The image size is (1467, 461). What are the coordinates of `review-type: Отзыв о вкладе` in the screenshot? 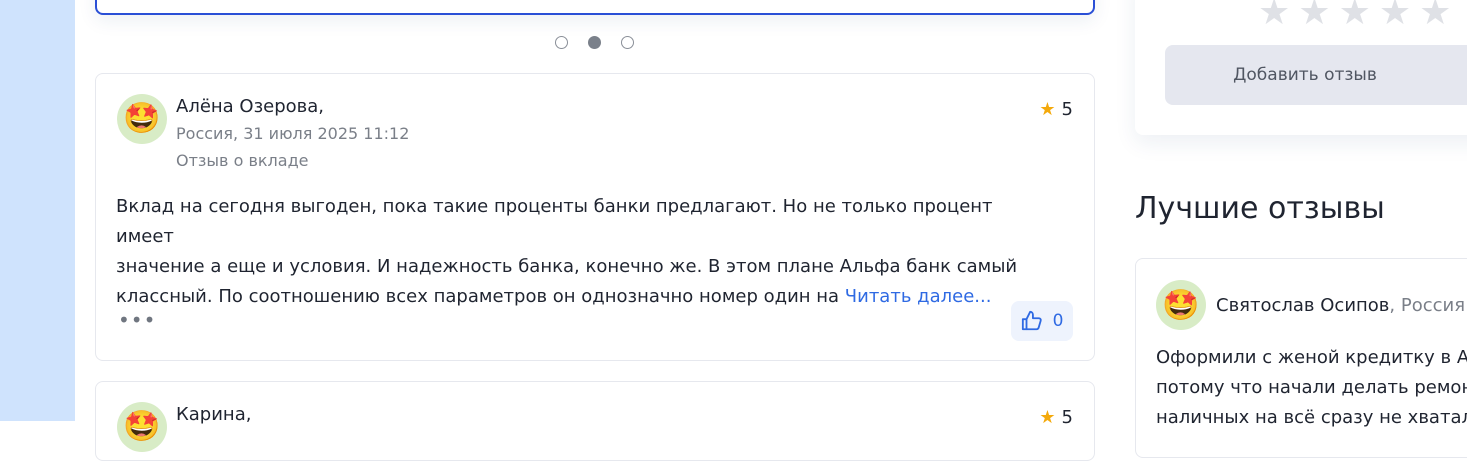 It's located at (242, 160).